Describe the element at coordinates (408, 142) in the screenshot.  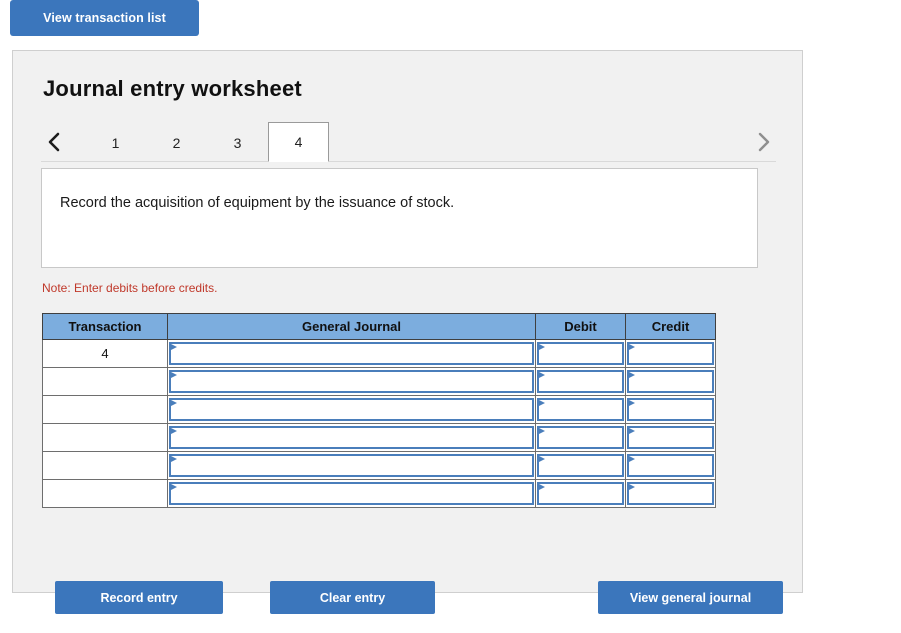
I see `tab-bar: 1 2 3 4` at that location.